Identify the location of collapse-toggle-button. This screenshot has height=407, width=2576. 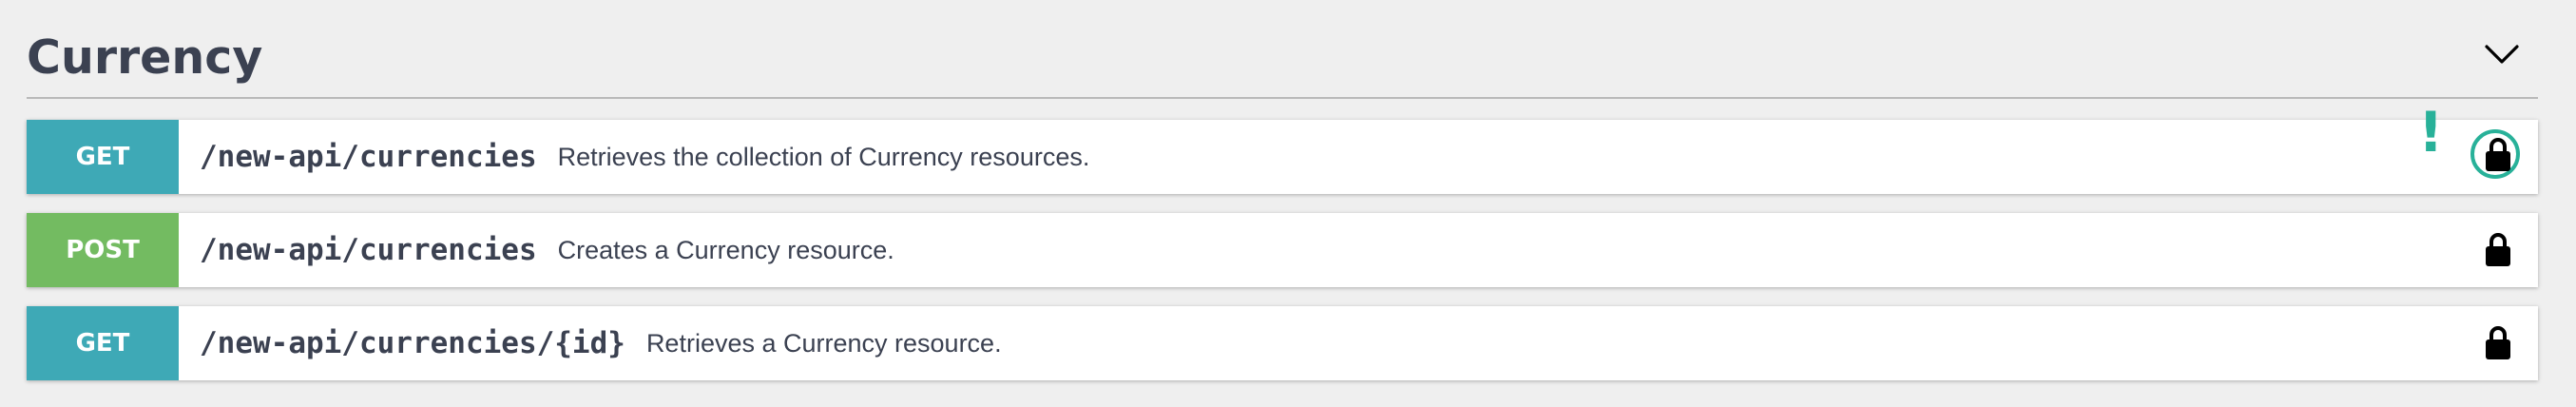
(2501, 54).